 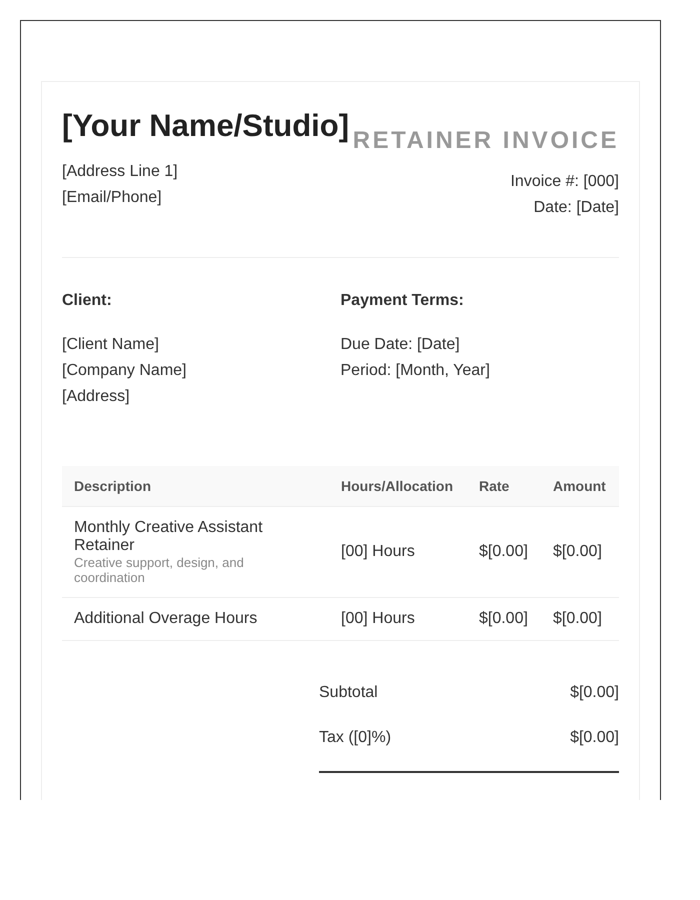 What do you see at coordinates (485, 141) in the screenshot?
I see `document-title: RETAINER INVOICE` at bounding box center [485, 141].